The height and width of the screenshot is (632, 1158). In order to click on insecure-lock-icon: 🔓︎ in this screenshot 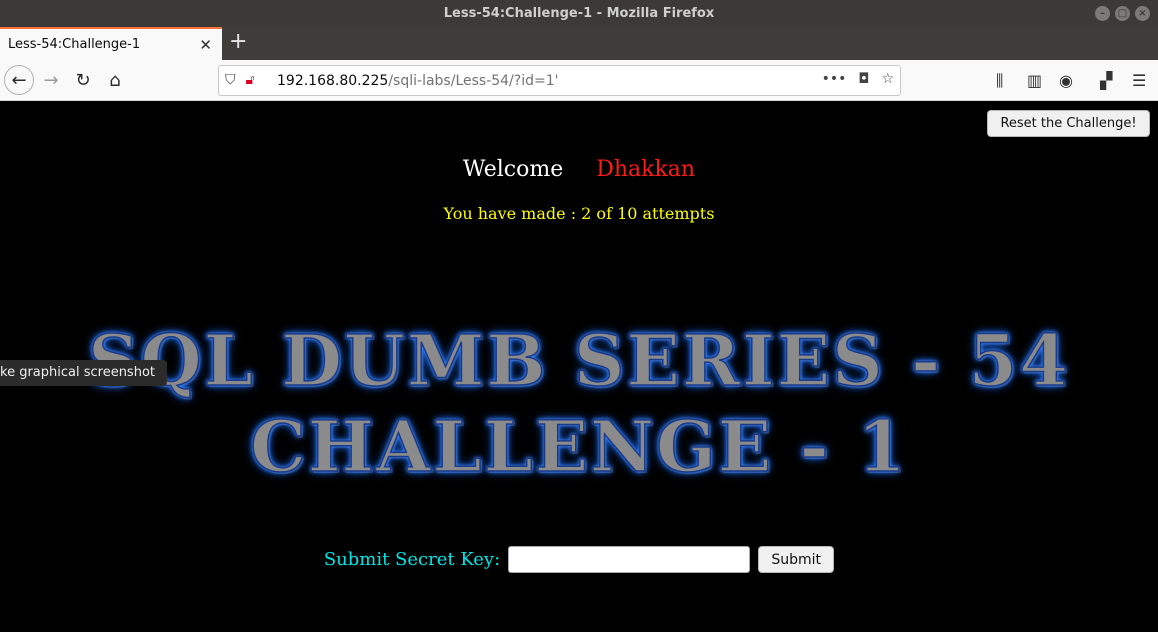, I will do `click(250, 80)`.